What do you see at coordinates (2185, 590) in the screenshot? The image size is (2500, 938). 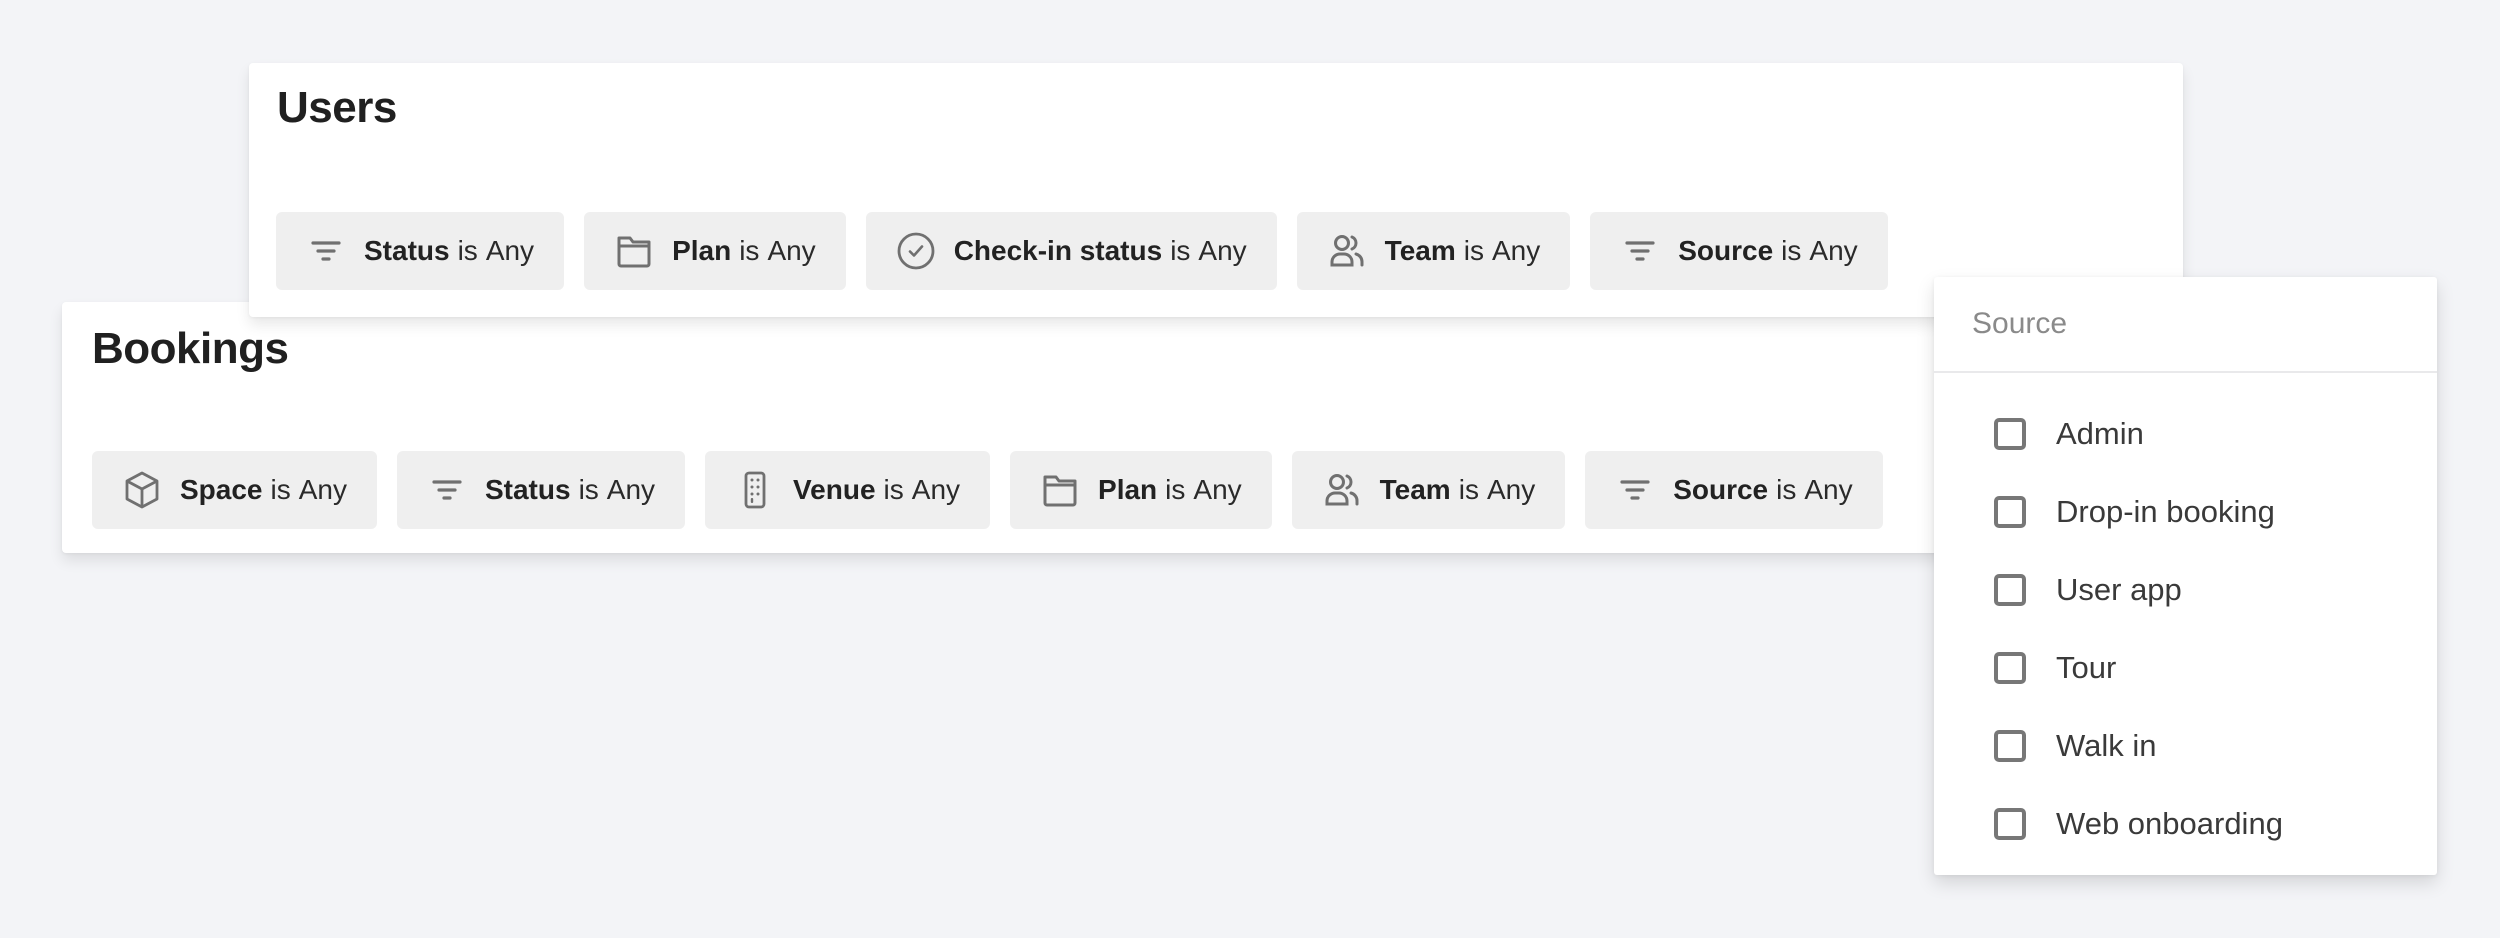 I see `source-option-user-app: User app` at bounding box center [2185, 590].